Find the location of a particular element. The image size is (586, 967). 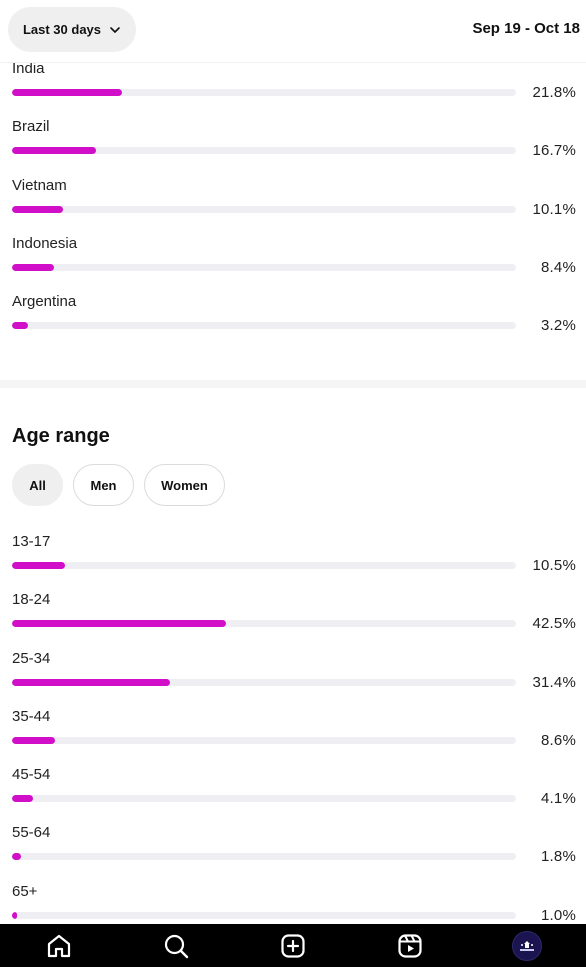

country-label: Indonesia is located at coordinates (45, 243).